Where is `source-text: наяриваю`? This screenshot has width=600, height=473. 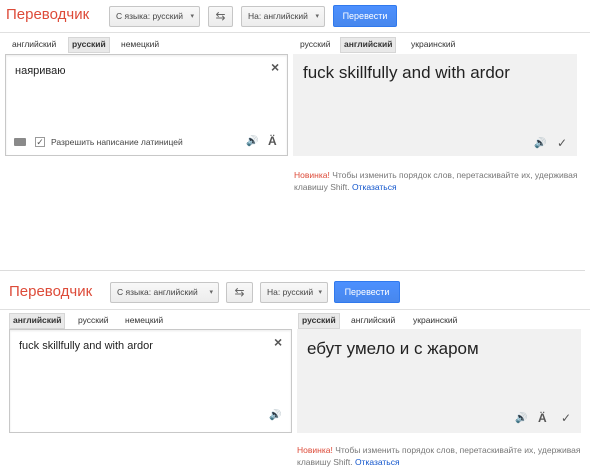 source-text: наяриваю is located at coordinates (40, 71).